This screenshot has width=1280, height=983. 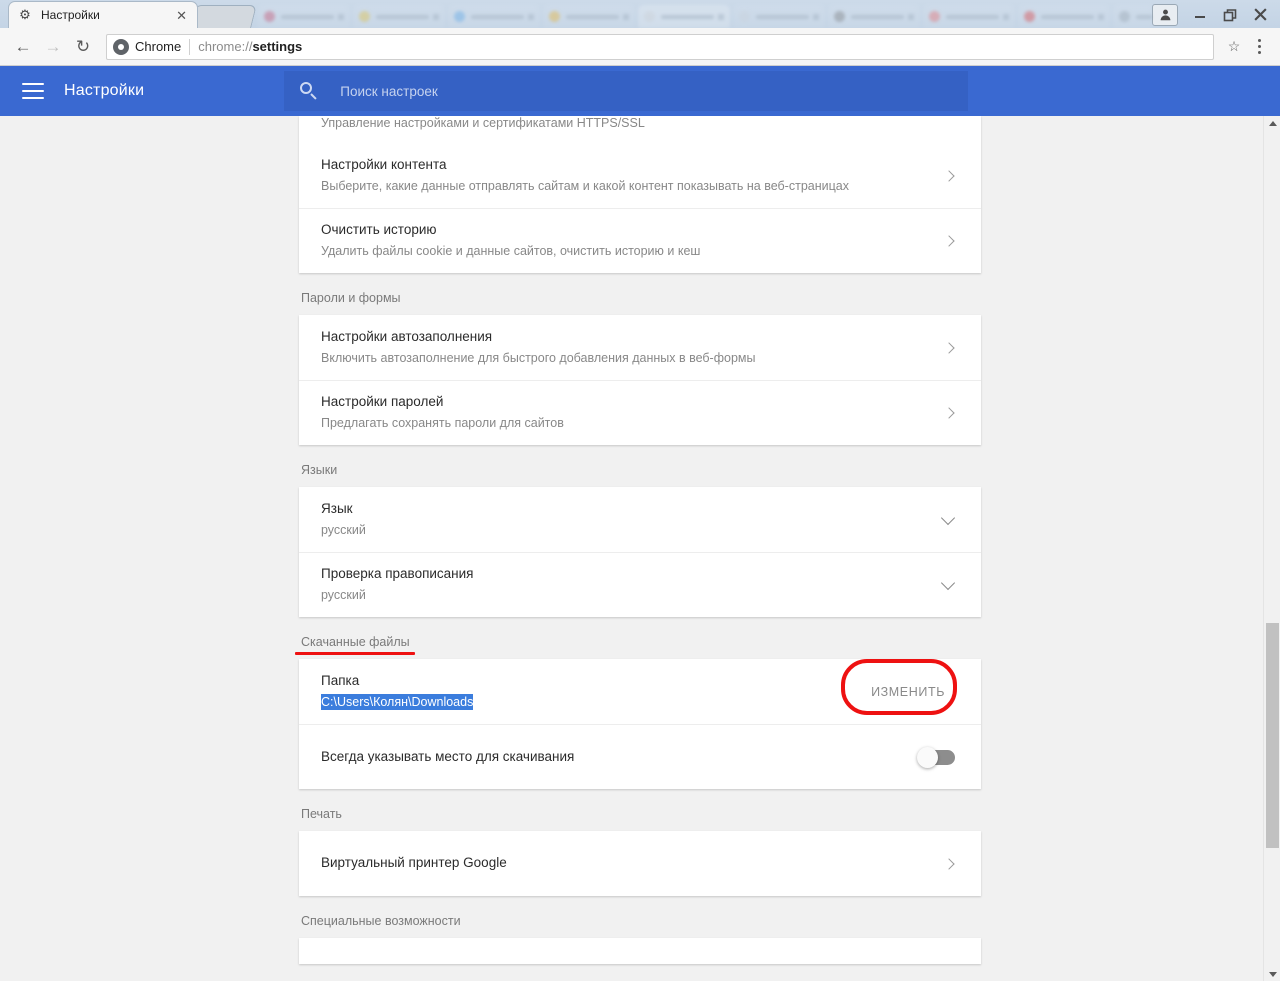 I want to click on browser-tab-active: ⚙ Настройки ✕, so click(x=103, y=14).